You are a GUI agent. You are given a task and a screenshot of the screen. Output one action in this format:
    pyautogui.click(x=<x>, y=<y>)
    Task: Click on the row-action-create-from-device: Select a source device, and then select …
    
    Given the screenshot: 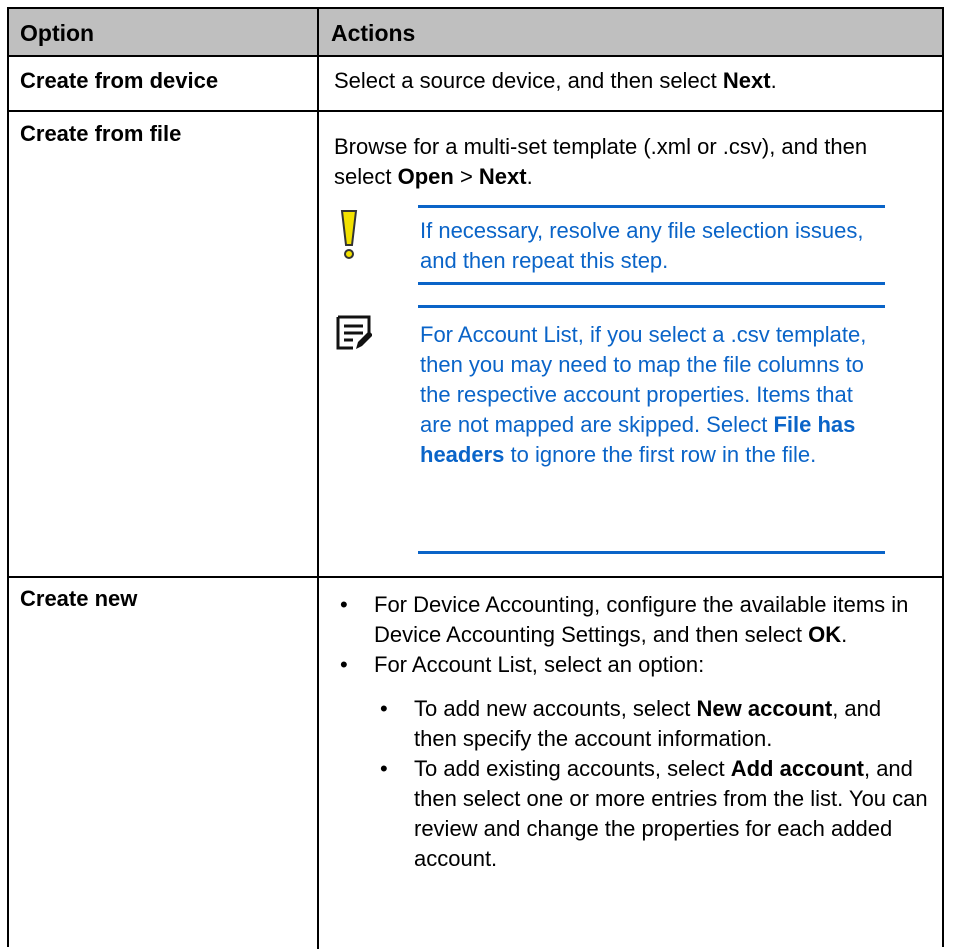 What is the action you would take?
    pyautogui.click(x=555, y=80)
    